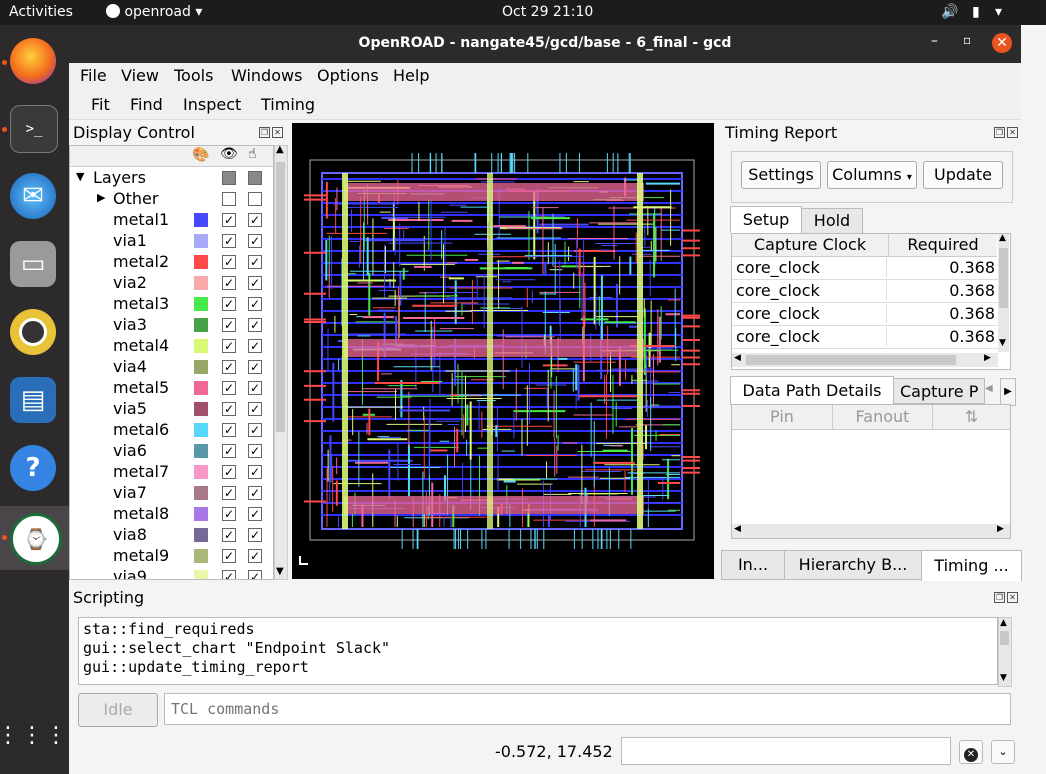  What do you see at coordinates (1002, 43) in the screenshot?
I see `close-icon: ✕` at bounding box center [1002, 43].